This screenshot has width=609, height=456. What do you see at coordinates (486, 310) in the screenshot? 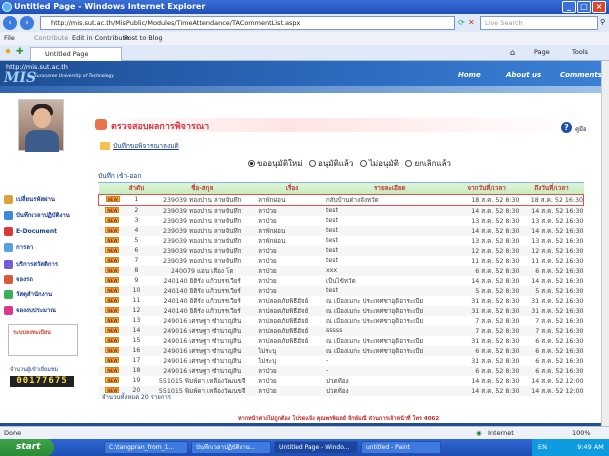
I see `cell-from: 31 ส.ค. 52 8:30` at bounding box center [486, 310].